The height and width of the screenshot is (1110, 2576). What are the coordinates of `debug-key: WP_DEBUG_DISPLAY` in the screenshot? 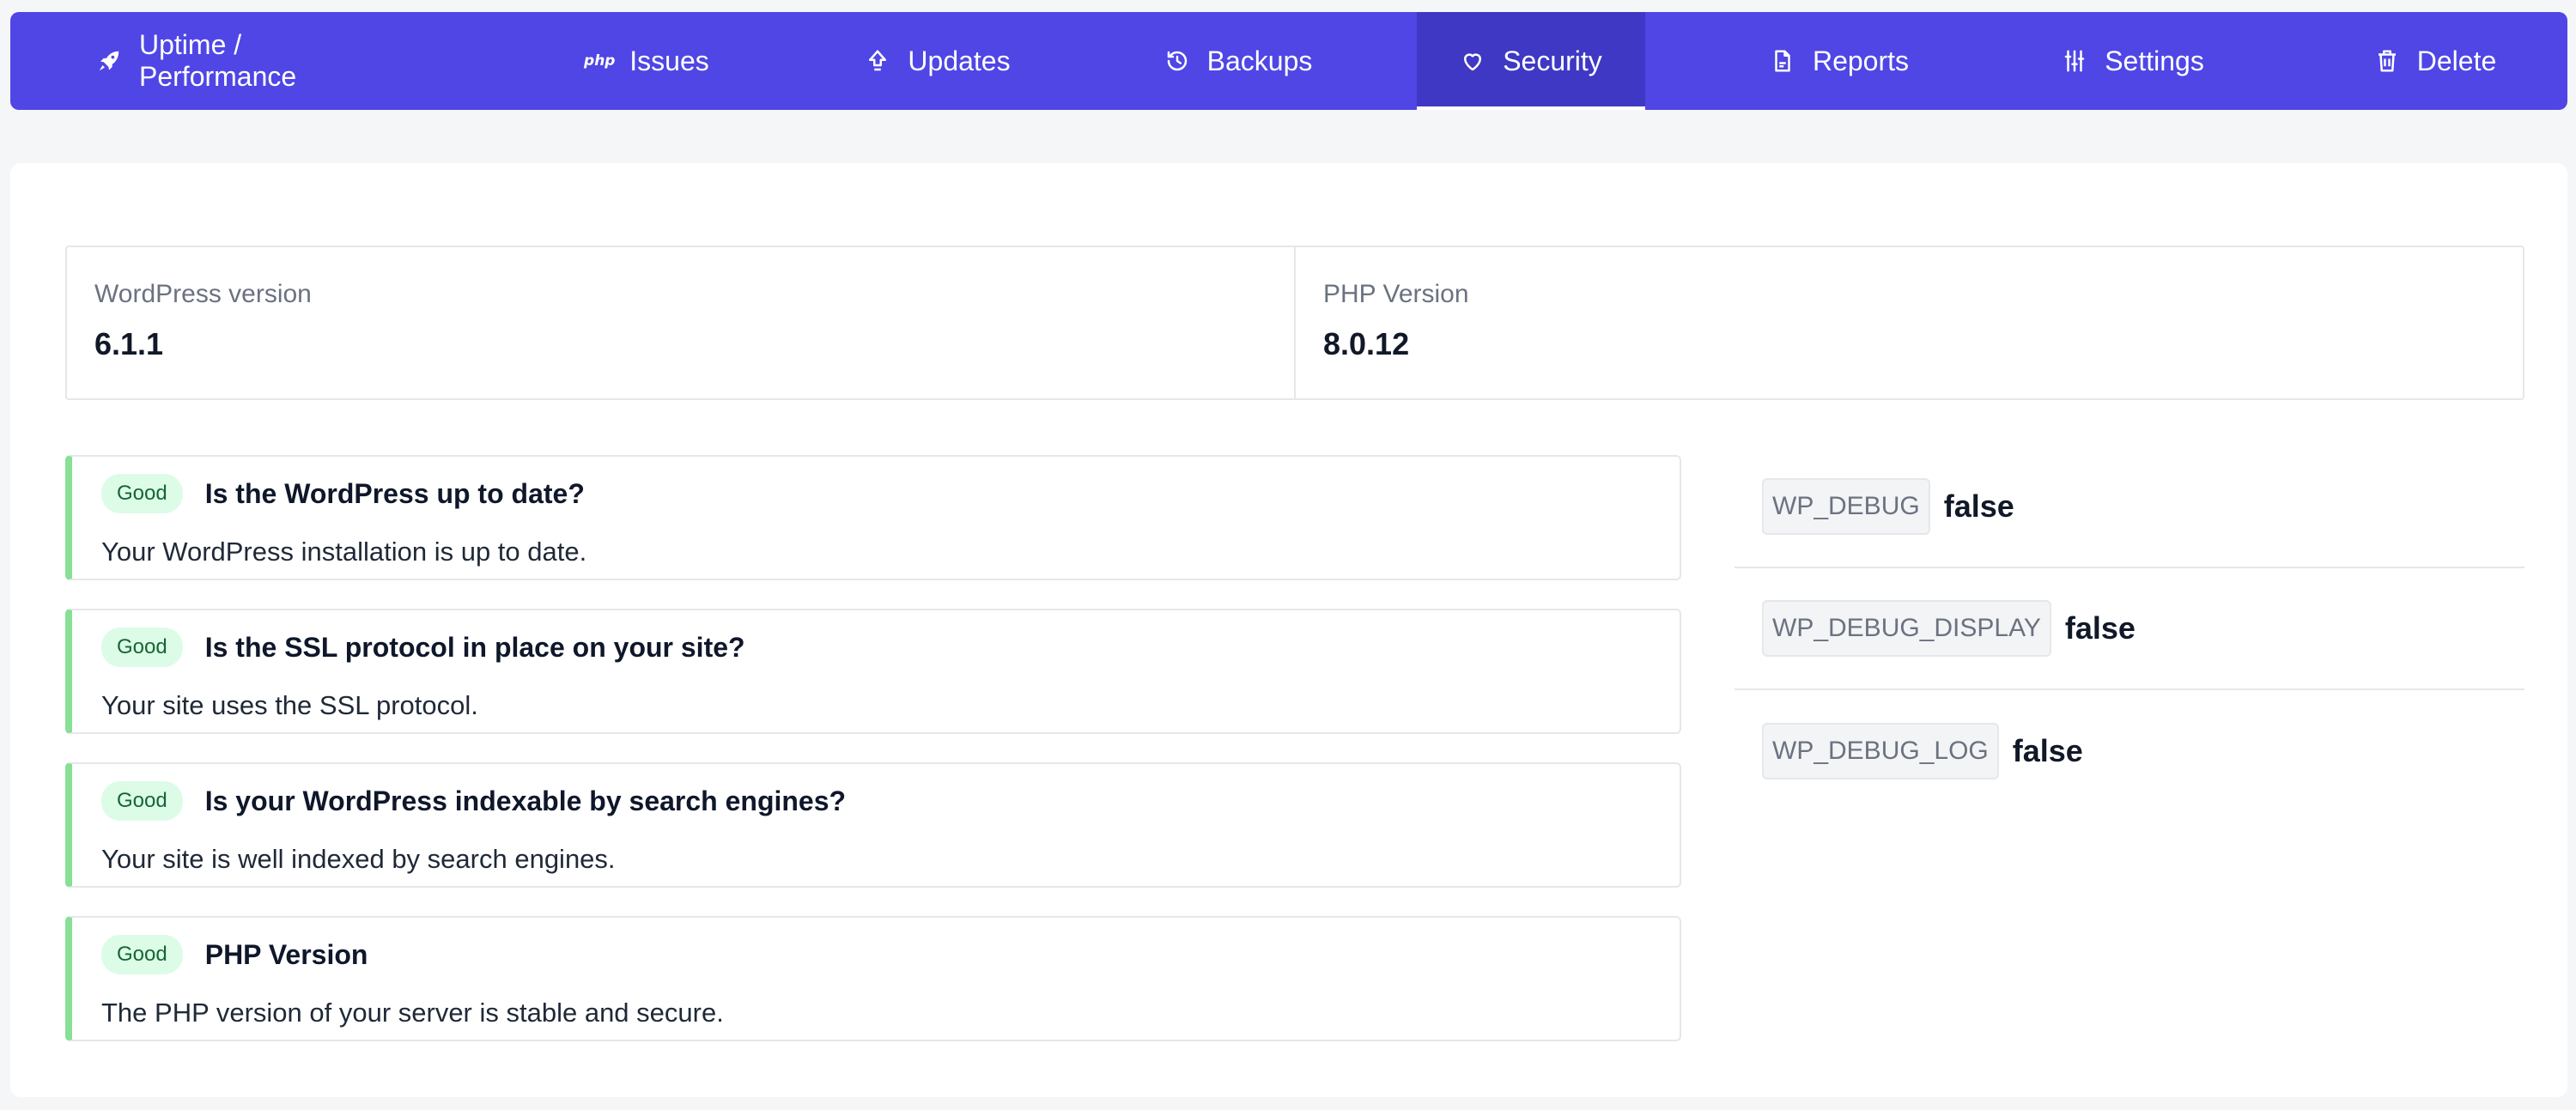 It's located at (1907, 629).